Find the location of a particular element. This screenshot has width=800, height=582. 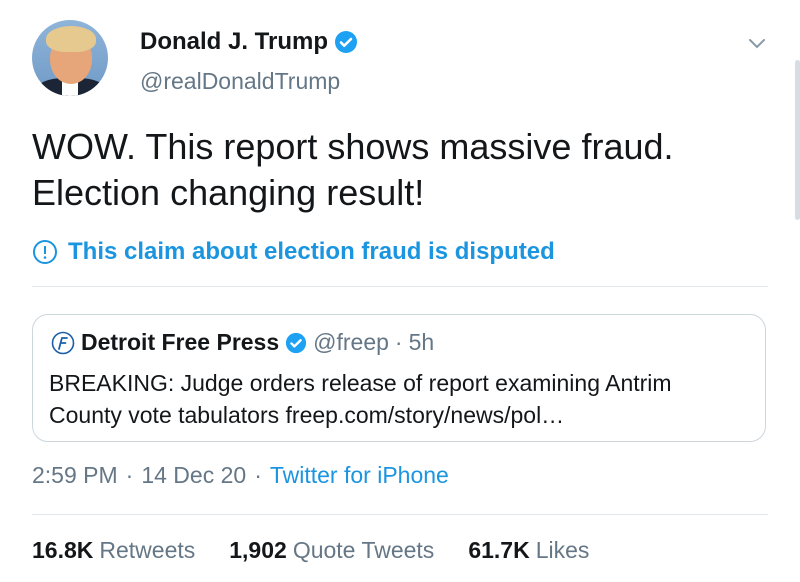

quoted-author-name: Detroit Free Press is located at coordinates (180, 342).